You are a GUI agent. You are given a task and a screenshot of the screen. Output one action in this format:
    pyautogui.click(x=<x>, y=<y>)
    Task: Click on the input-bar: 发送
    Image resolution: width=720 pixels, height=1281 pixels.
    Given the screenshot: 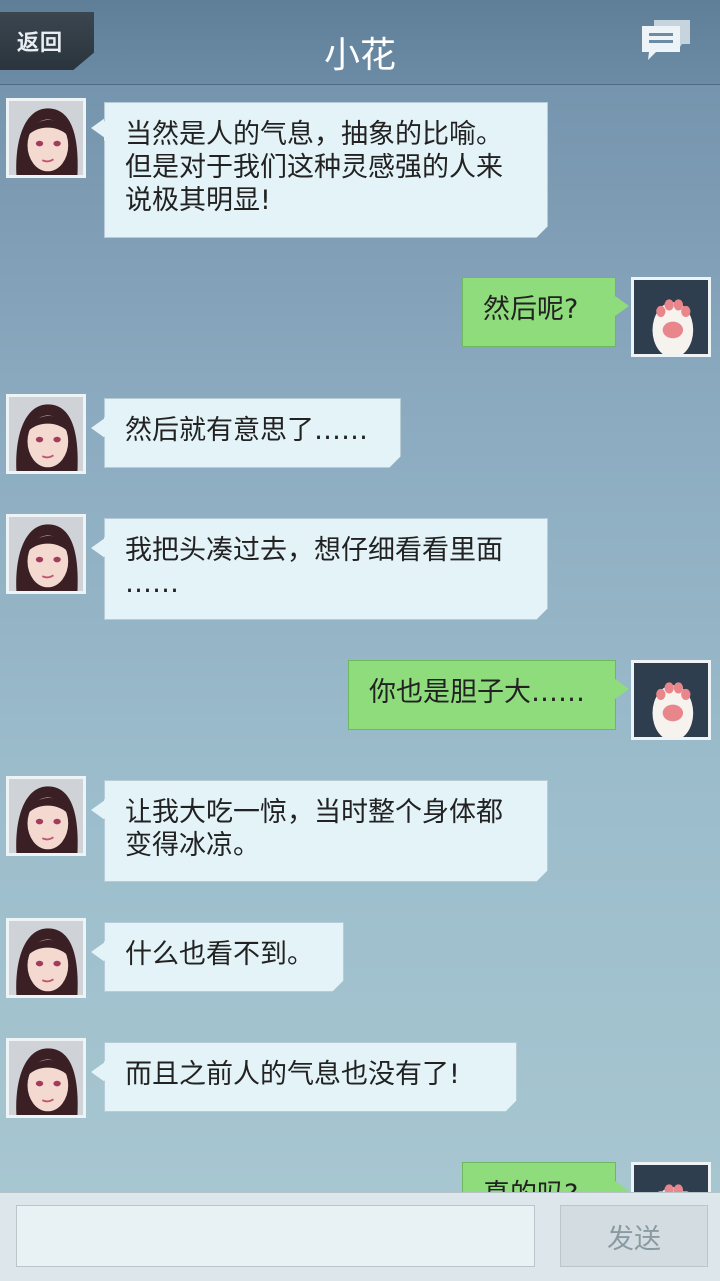 What is the action you would take?
    pyautogui.click(x=360, y=1236)
    